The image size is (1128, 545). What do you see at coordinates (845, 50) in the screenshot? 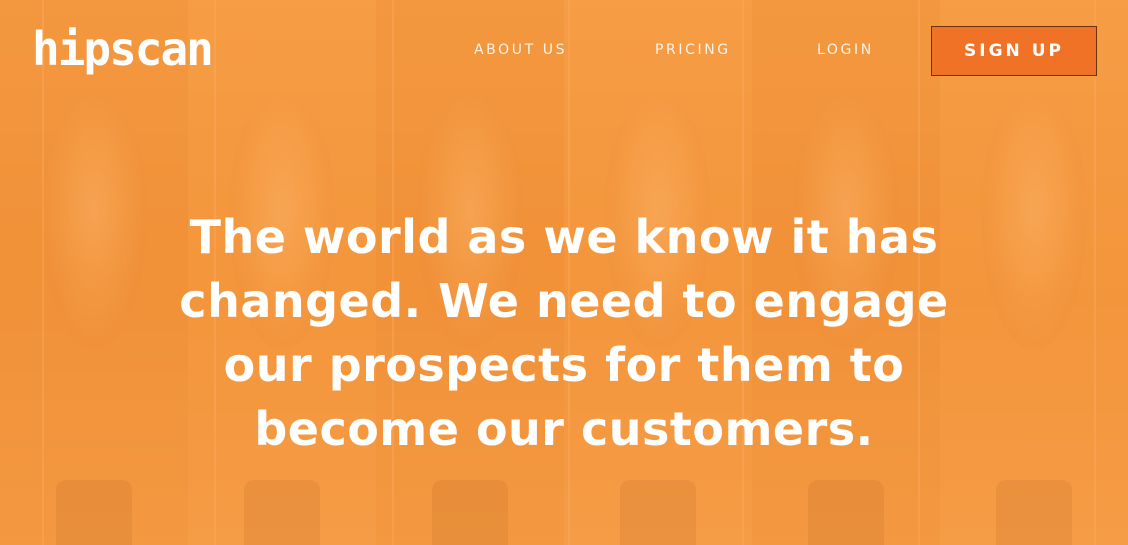
I see `nav-link-login: LOGIN` at bounding box center [845, 50].